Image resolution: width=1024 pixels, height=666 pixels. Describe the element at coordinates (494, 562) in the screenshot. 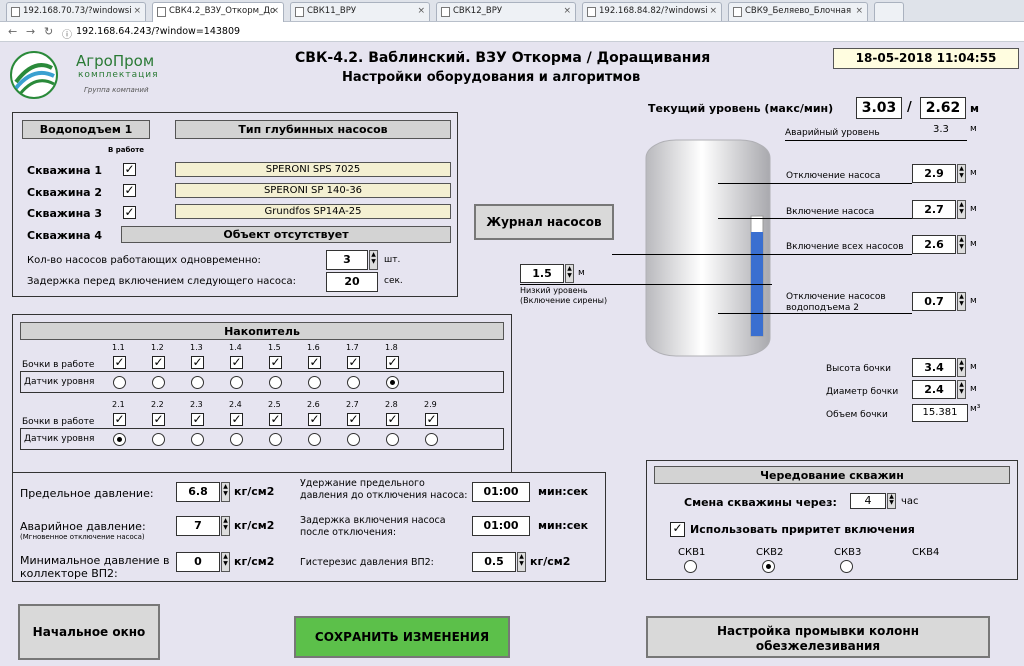

I see `hyst-value: 0.5` at that location.